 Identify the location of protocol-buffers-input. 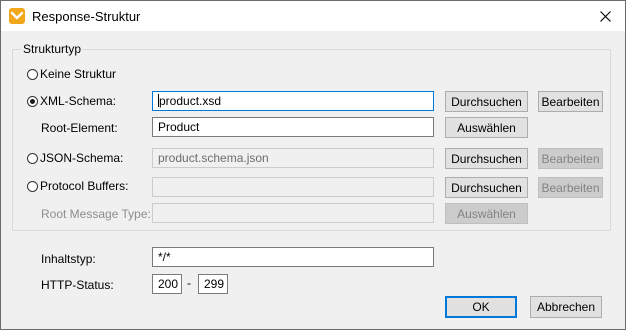
(293, 187).